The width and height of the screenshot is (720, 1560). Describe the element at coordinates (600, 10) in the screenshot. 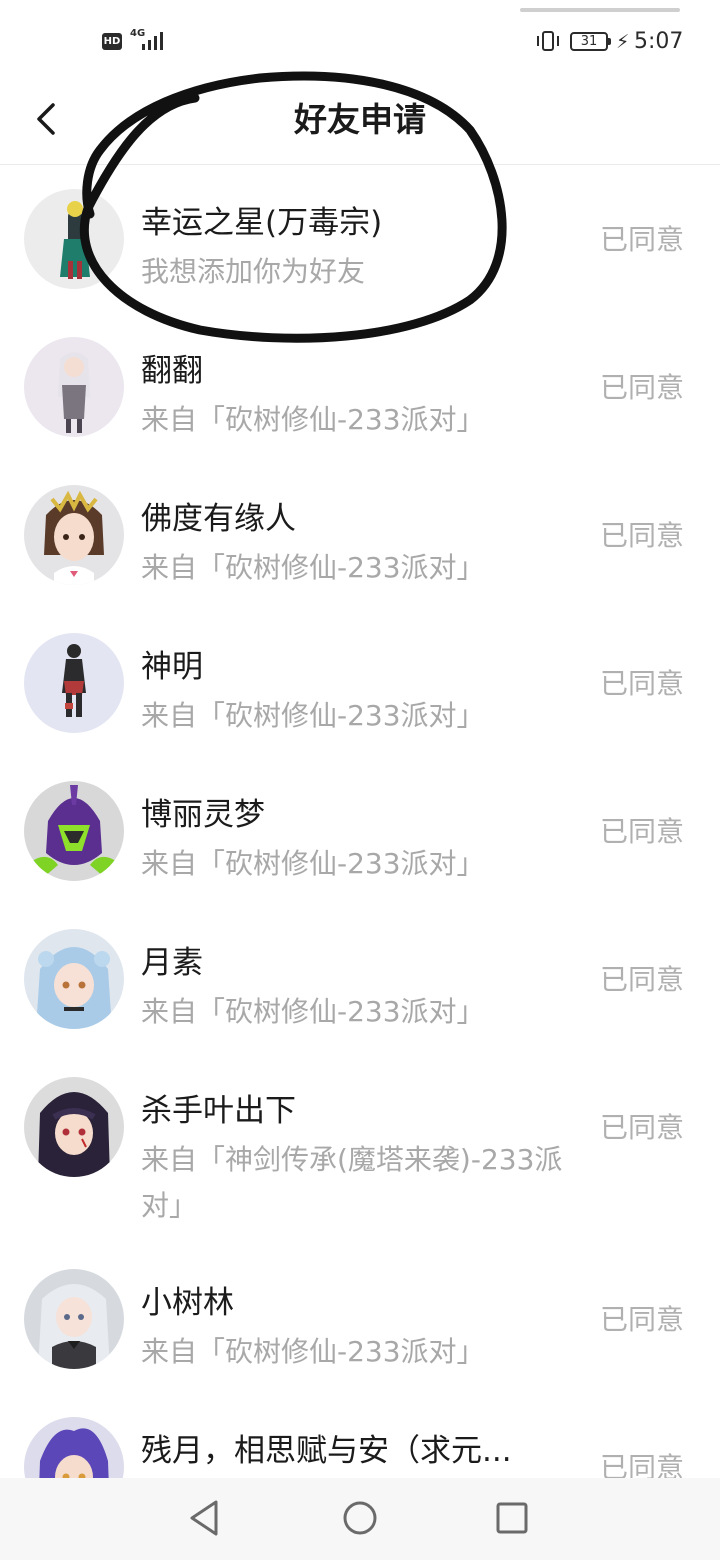

I see `top-handle` at that location.